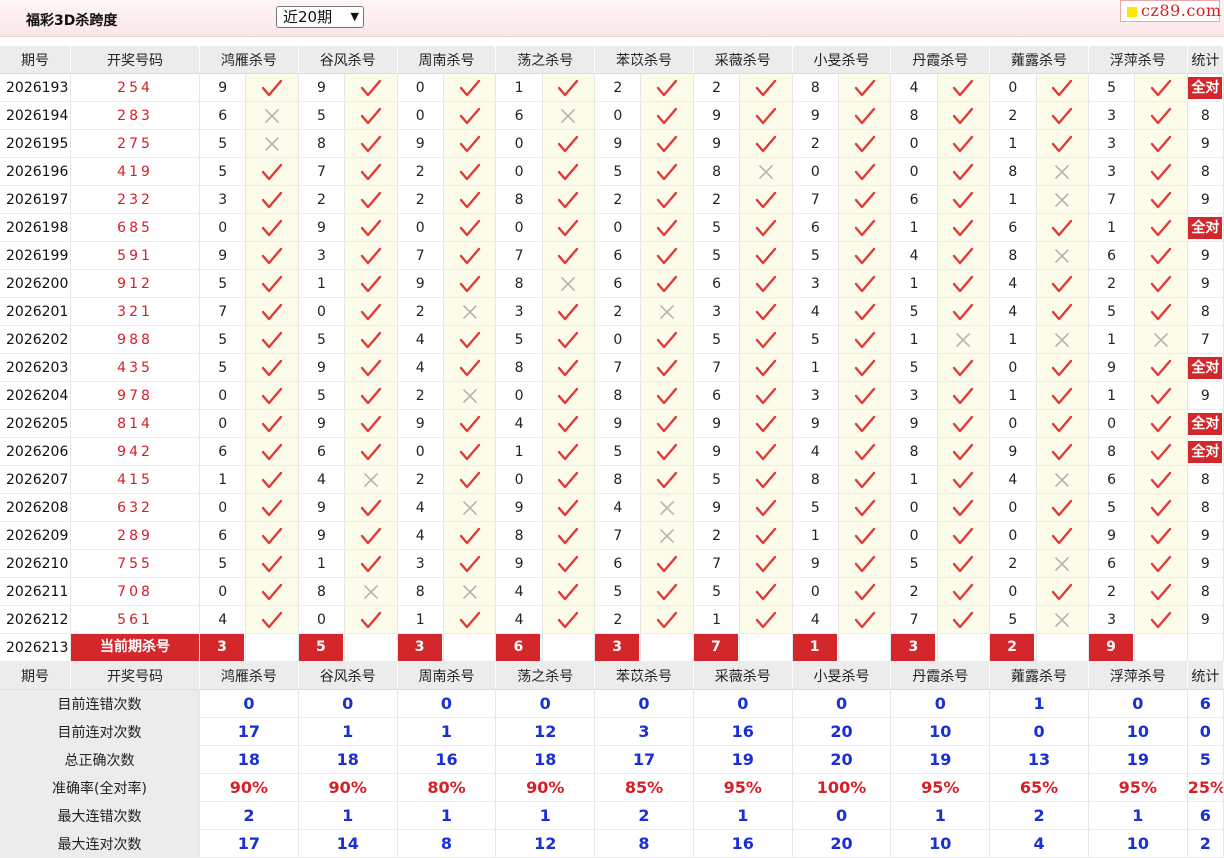  Describe the element at coordinates (135, 395) in the screenshot. I see `draw-number: 978` at that location.